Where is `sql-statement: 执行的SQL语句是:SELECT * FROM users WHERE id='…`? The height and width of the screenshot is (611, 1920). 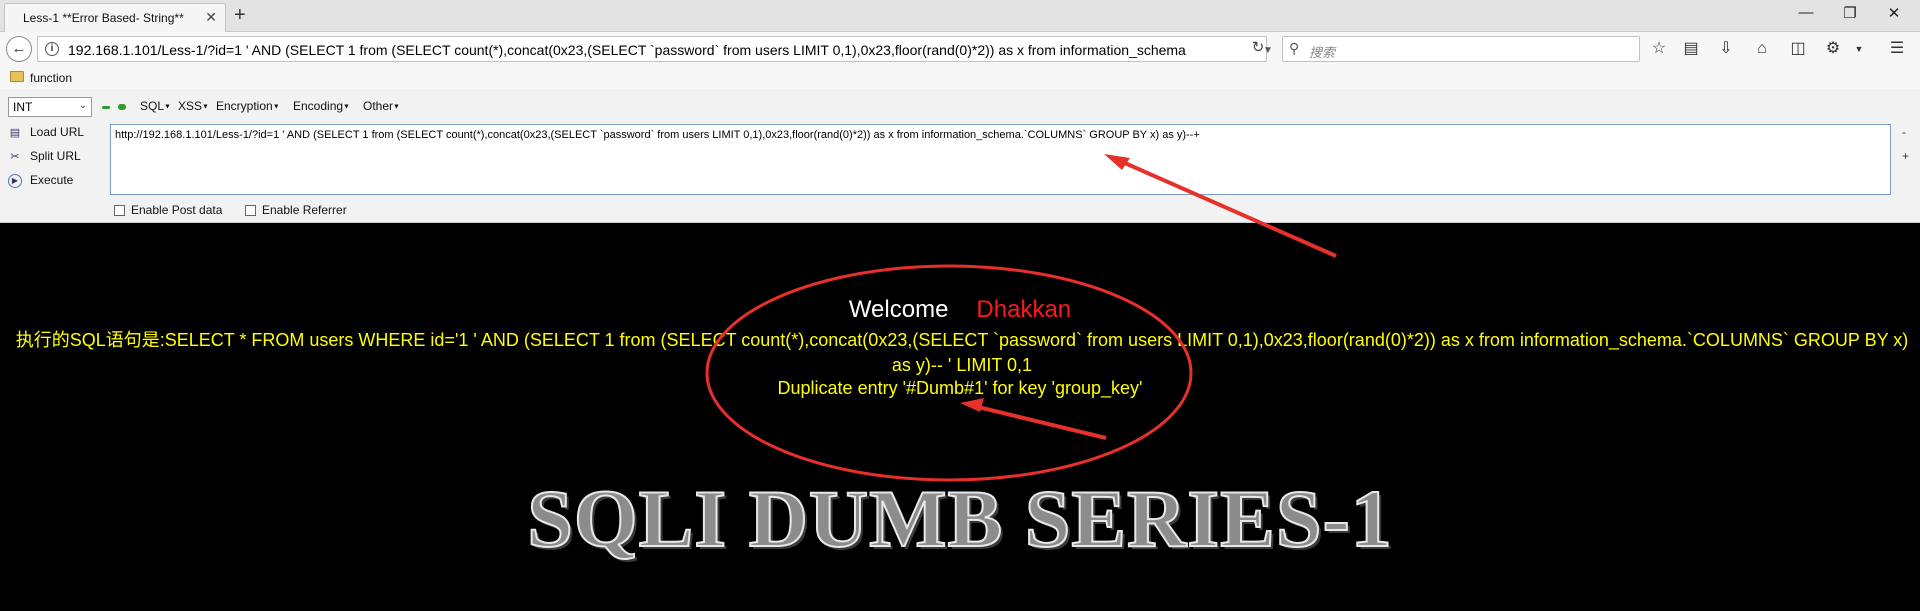 sql-statement: 执行的SQL语句是:SELECT * FROM users WHERE id='… is located at coordinates (962, 352).